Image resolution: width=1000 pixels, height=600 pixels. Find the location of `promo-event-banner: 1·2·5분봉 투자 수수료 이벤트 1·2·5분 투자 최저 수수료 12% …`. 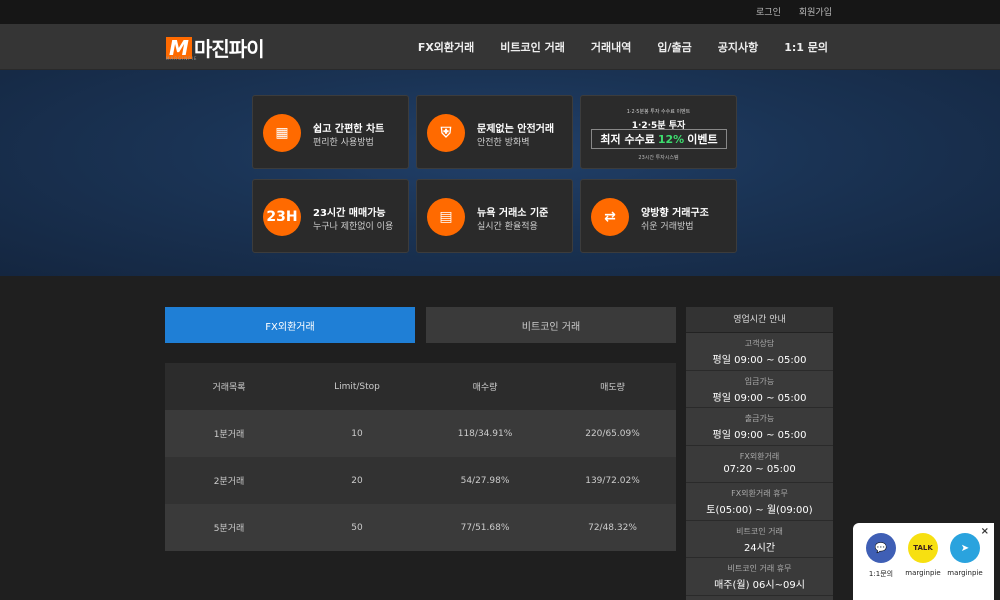

promo-event-banner: 1·2·5분봉 투자 수수료 이벤트 1·2·5분 투자 최저 수수료 12% … is located at coordinates (658, 132).